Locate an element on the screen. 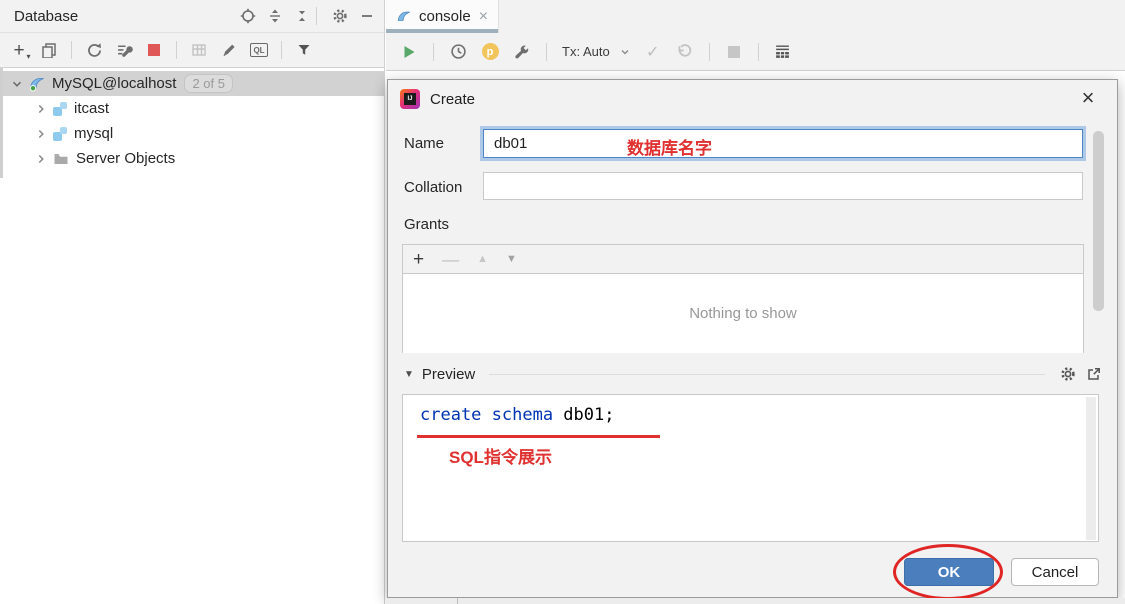 This screenshot has height=604, width=1125. dialog-close-icon: × is located at coordinates (1088, 98).